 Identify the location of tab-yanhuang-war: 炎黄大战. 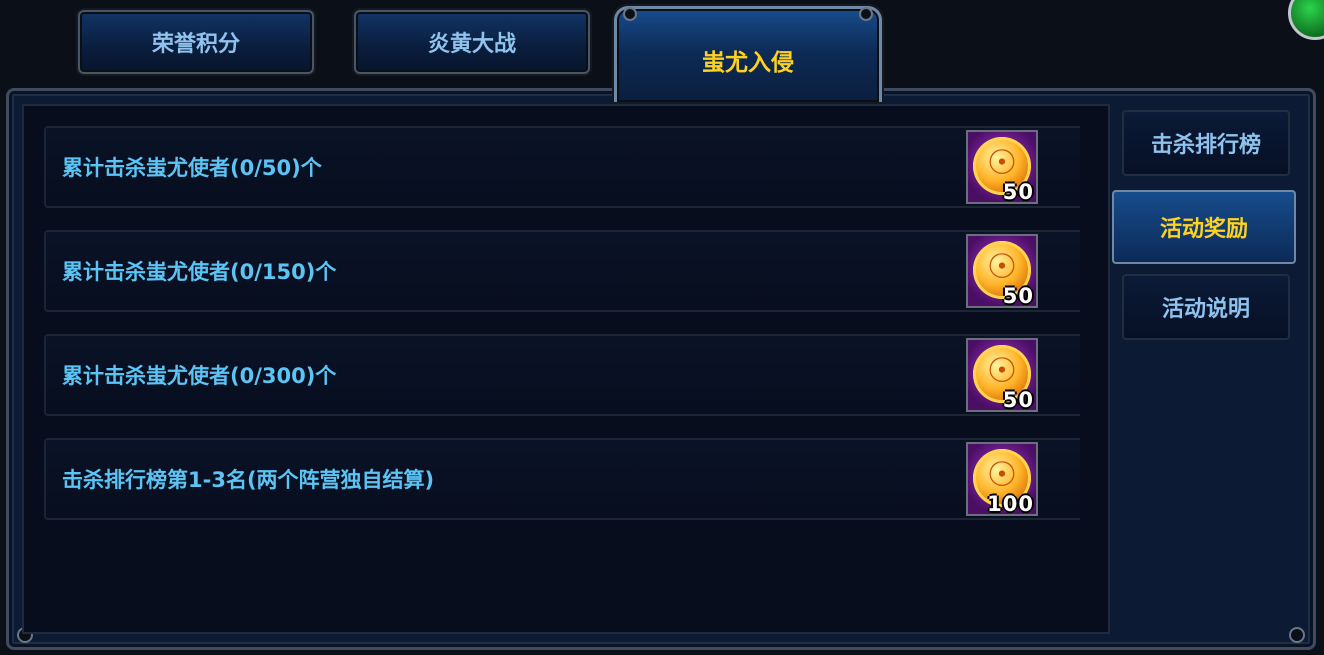
(472, 42).